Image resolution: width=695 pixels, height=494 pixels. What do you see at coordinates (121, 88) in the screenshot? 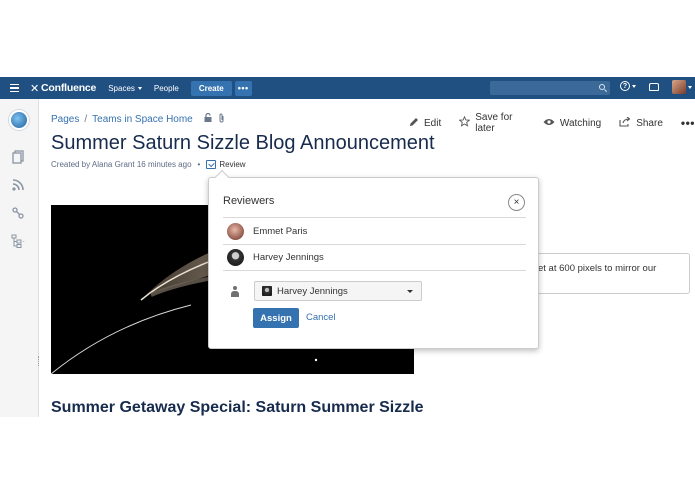
I see `nav-spaces-label: Spaces` at bounding box center [121, 88].